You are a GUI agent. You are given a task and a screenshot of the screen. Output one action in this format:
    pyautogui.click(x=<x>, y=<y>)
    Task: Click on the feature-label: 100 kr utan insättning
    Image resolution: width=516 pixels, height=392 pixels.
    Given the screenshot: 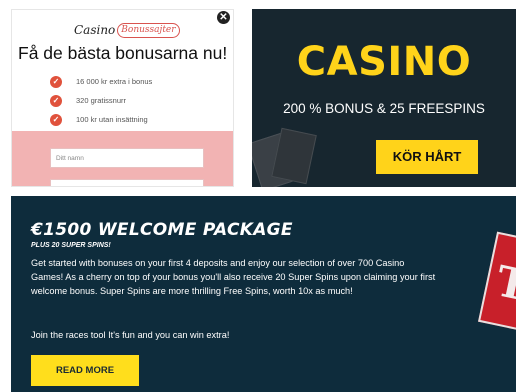 What is the action you would take?
    pyautogui.click(x=112, y=119)
    